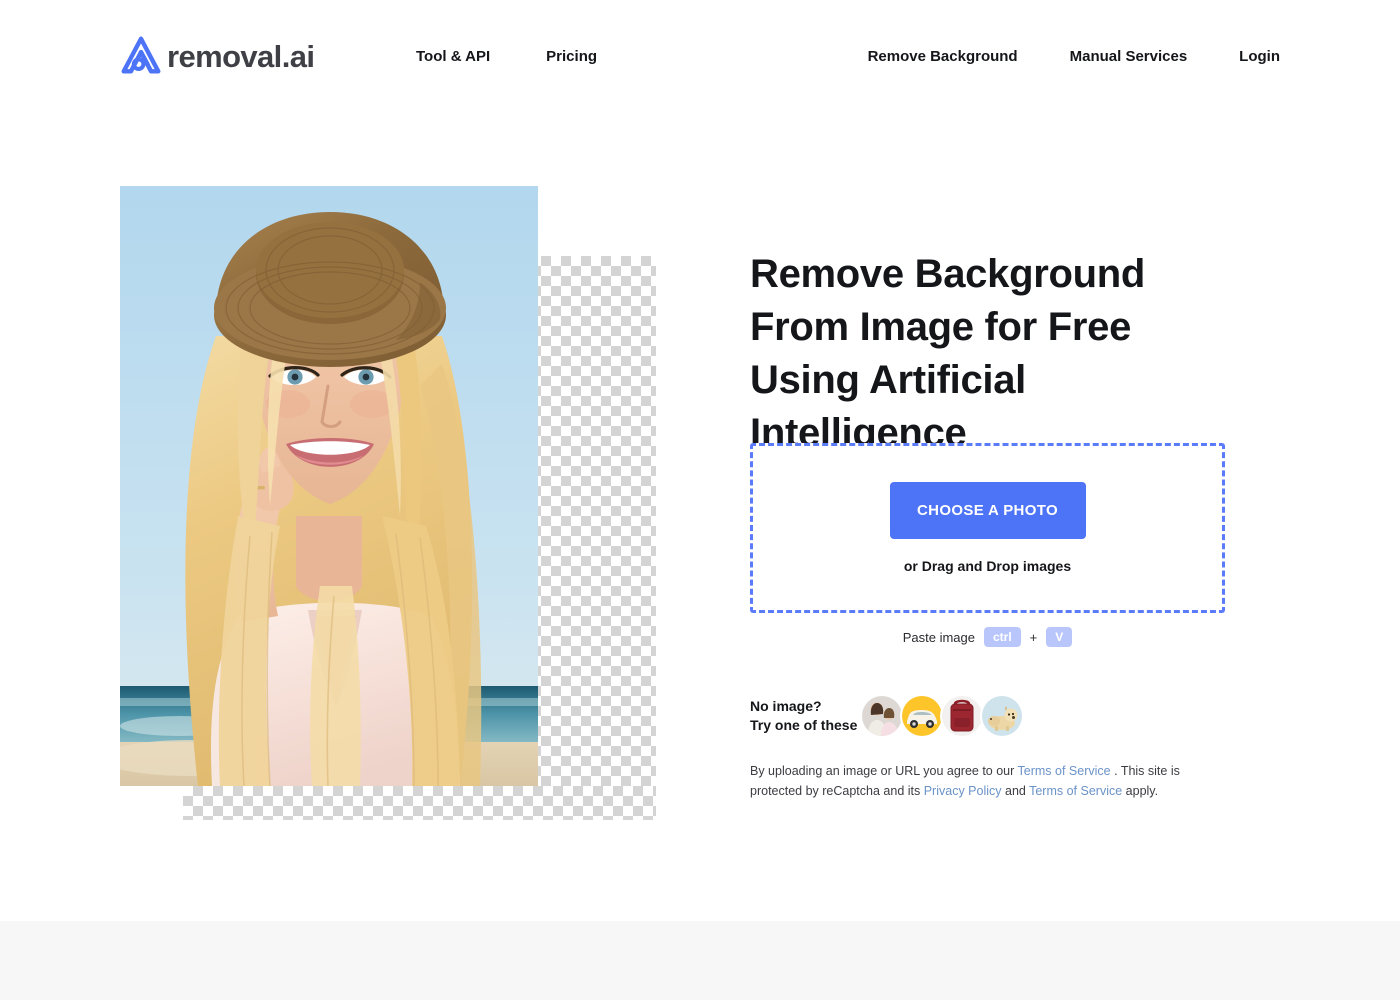  I want to click on terms-of-service-link-1: Terms of Service, so click(1064, 771).